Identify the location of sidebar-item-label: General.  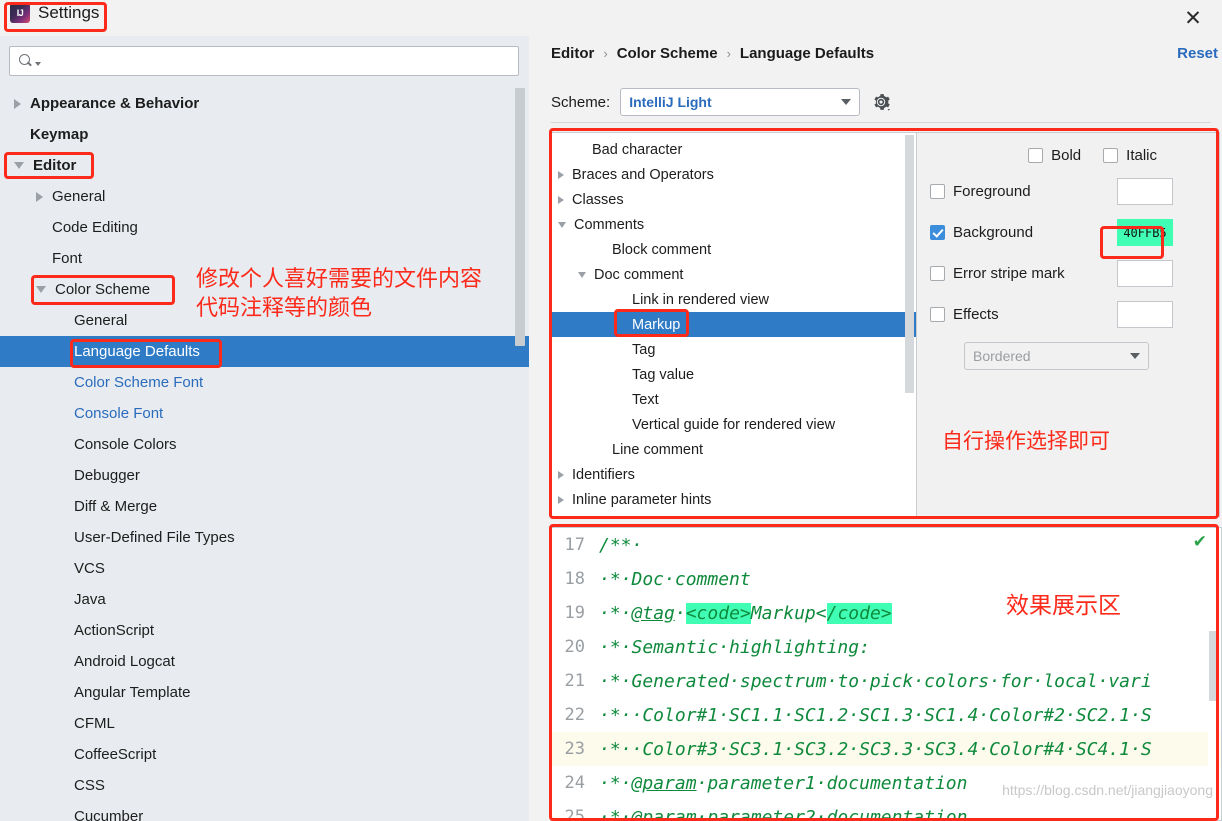
(101, 320).